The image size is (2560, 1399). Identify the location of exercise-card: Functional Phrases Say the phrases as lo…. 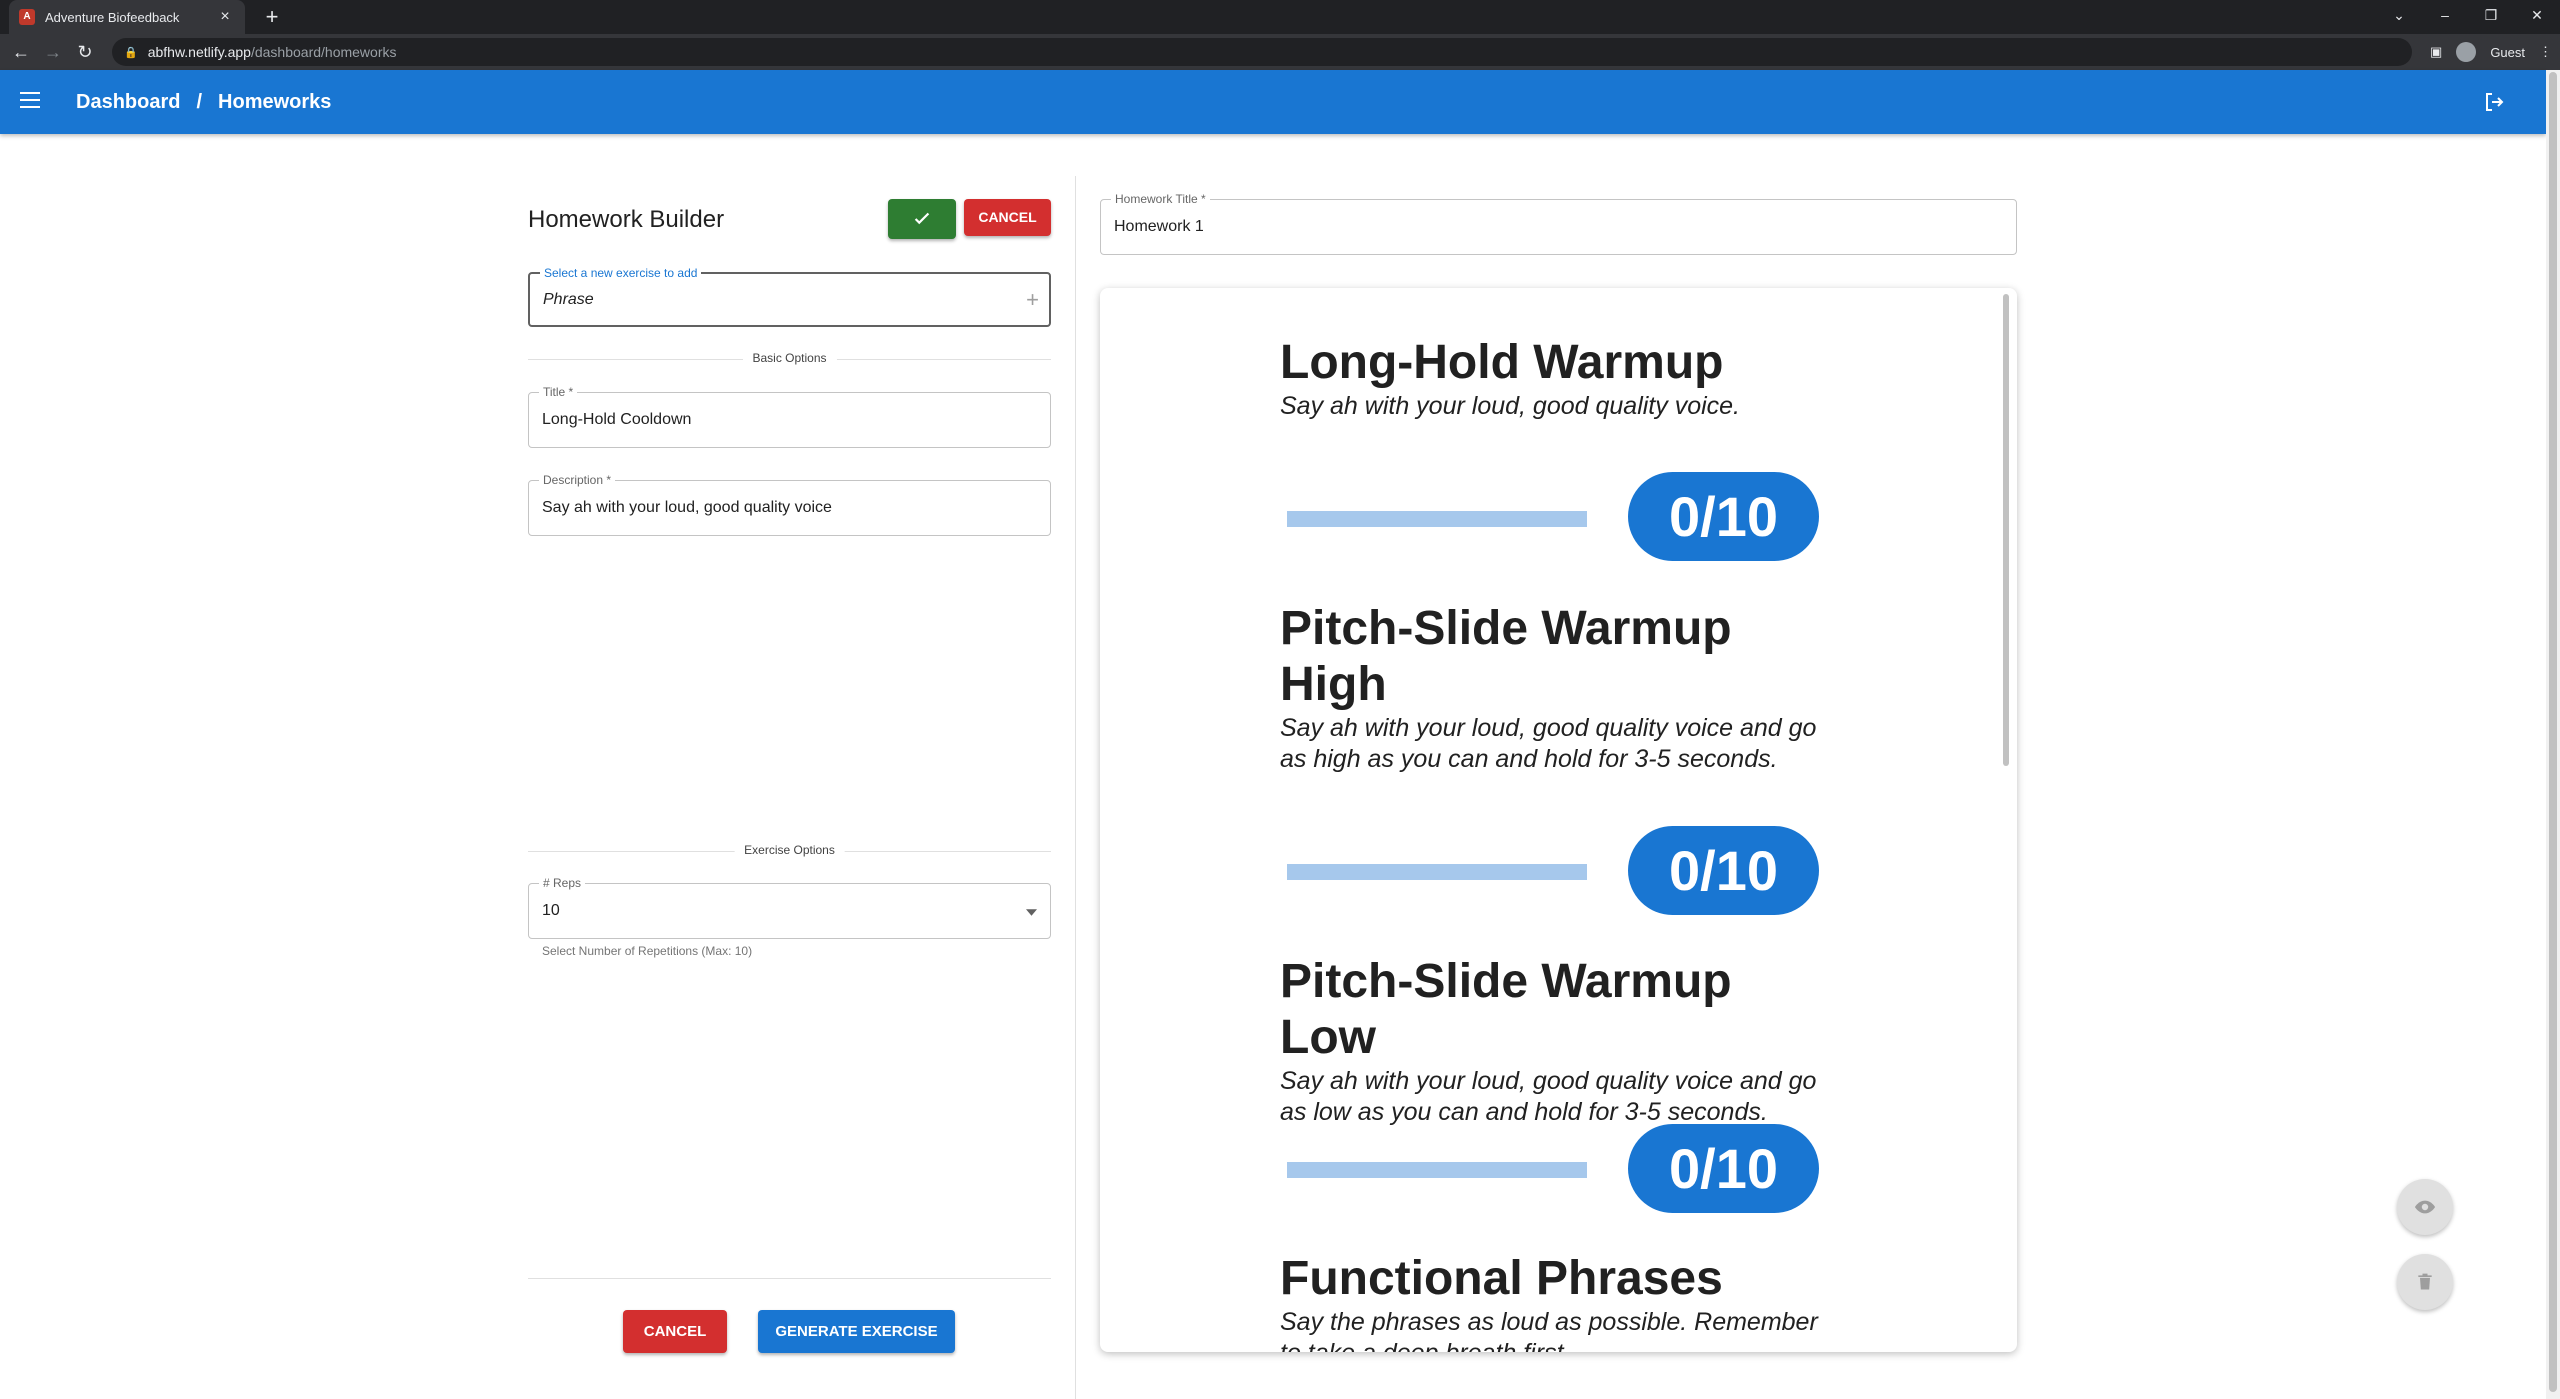
(1550, 1301).